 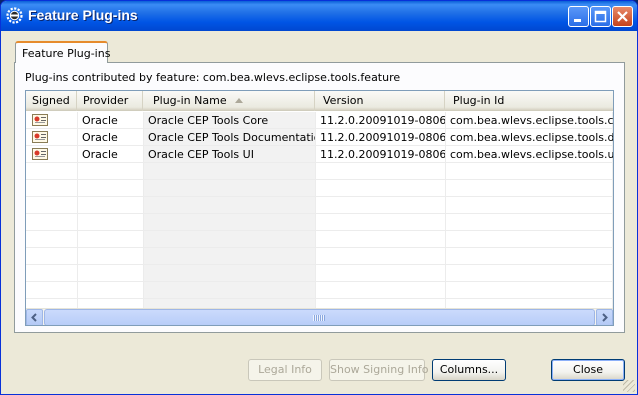 I want to click on maximize-button, so click(x=600, y=16).